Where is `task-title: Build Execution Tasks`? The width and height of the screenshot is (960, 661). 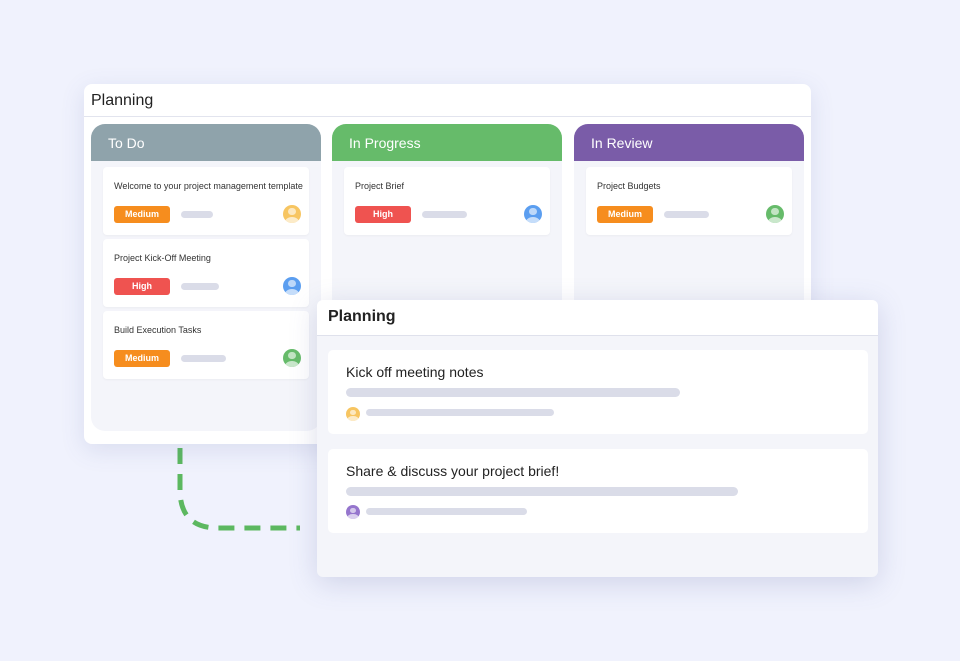 task-title: Build Execution Tasks is located at coordinates (158, 330).